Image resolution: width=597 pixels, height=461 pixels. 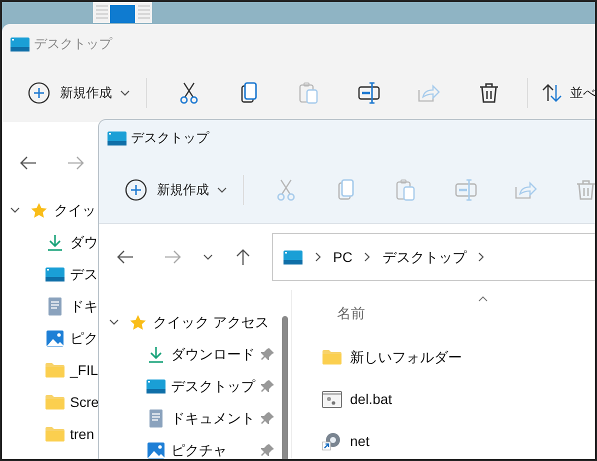 What do you see at coordinates (332, 399) in the screenshot?
I see `gears-file-icon` at bounding box center [332, 399].